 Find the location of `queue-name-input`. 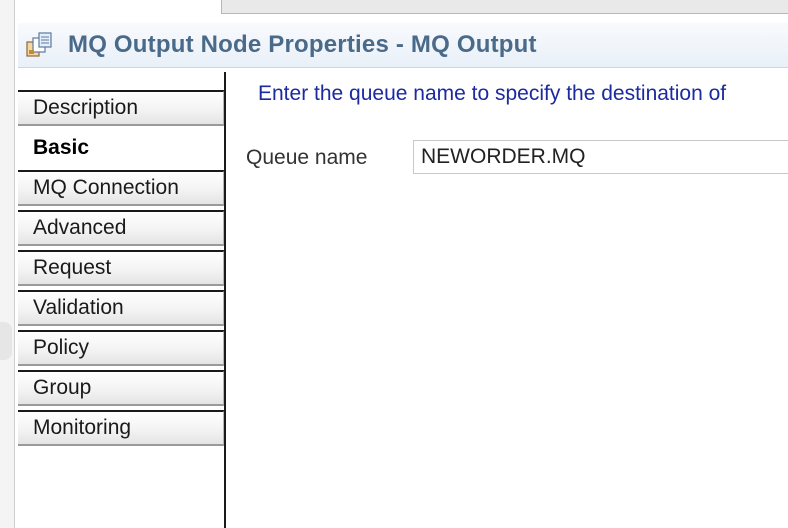

queue-name-input is located at coordinates (600, 157).